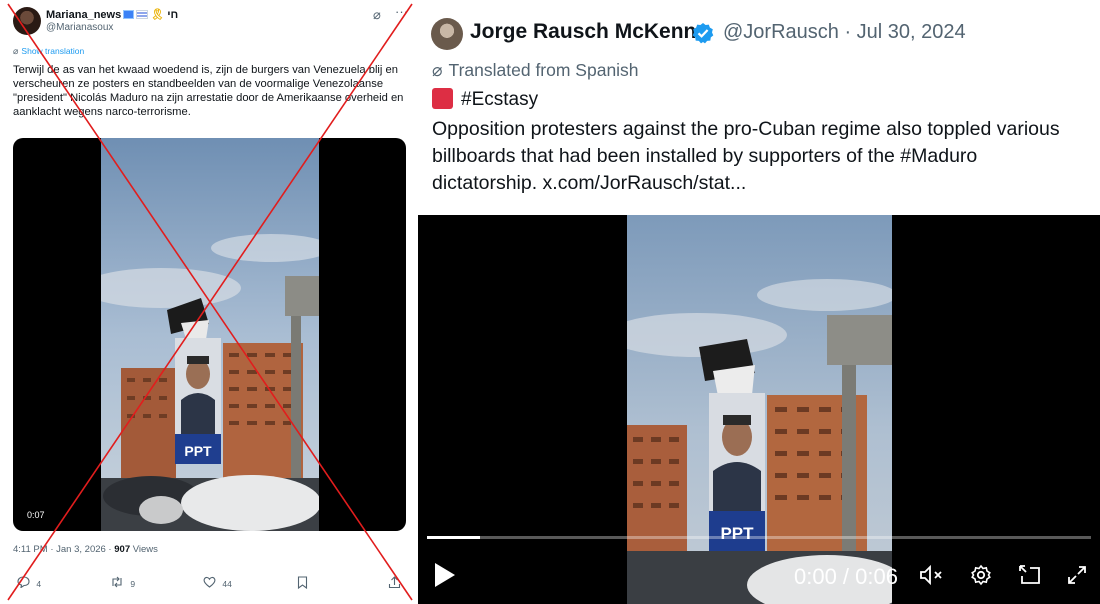 This screenshot has height=604, width=1100. Describe the element at coordinates (85, 549) in the screenshot. I see `tweet-meta: 4:11 PM · Jan 3, 2026 · 907 Views` at that location.